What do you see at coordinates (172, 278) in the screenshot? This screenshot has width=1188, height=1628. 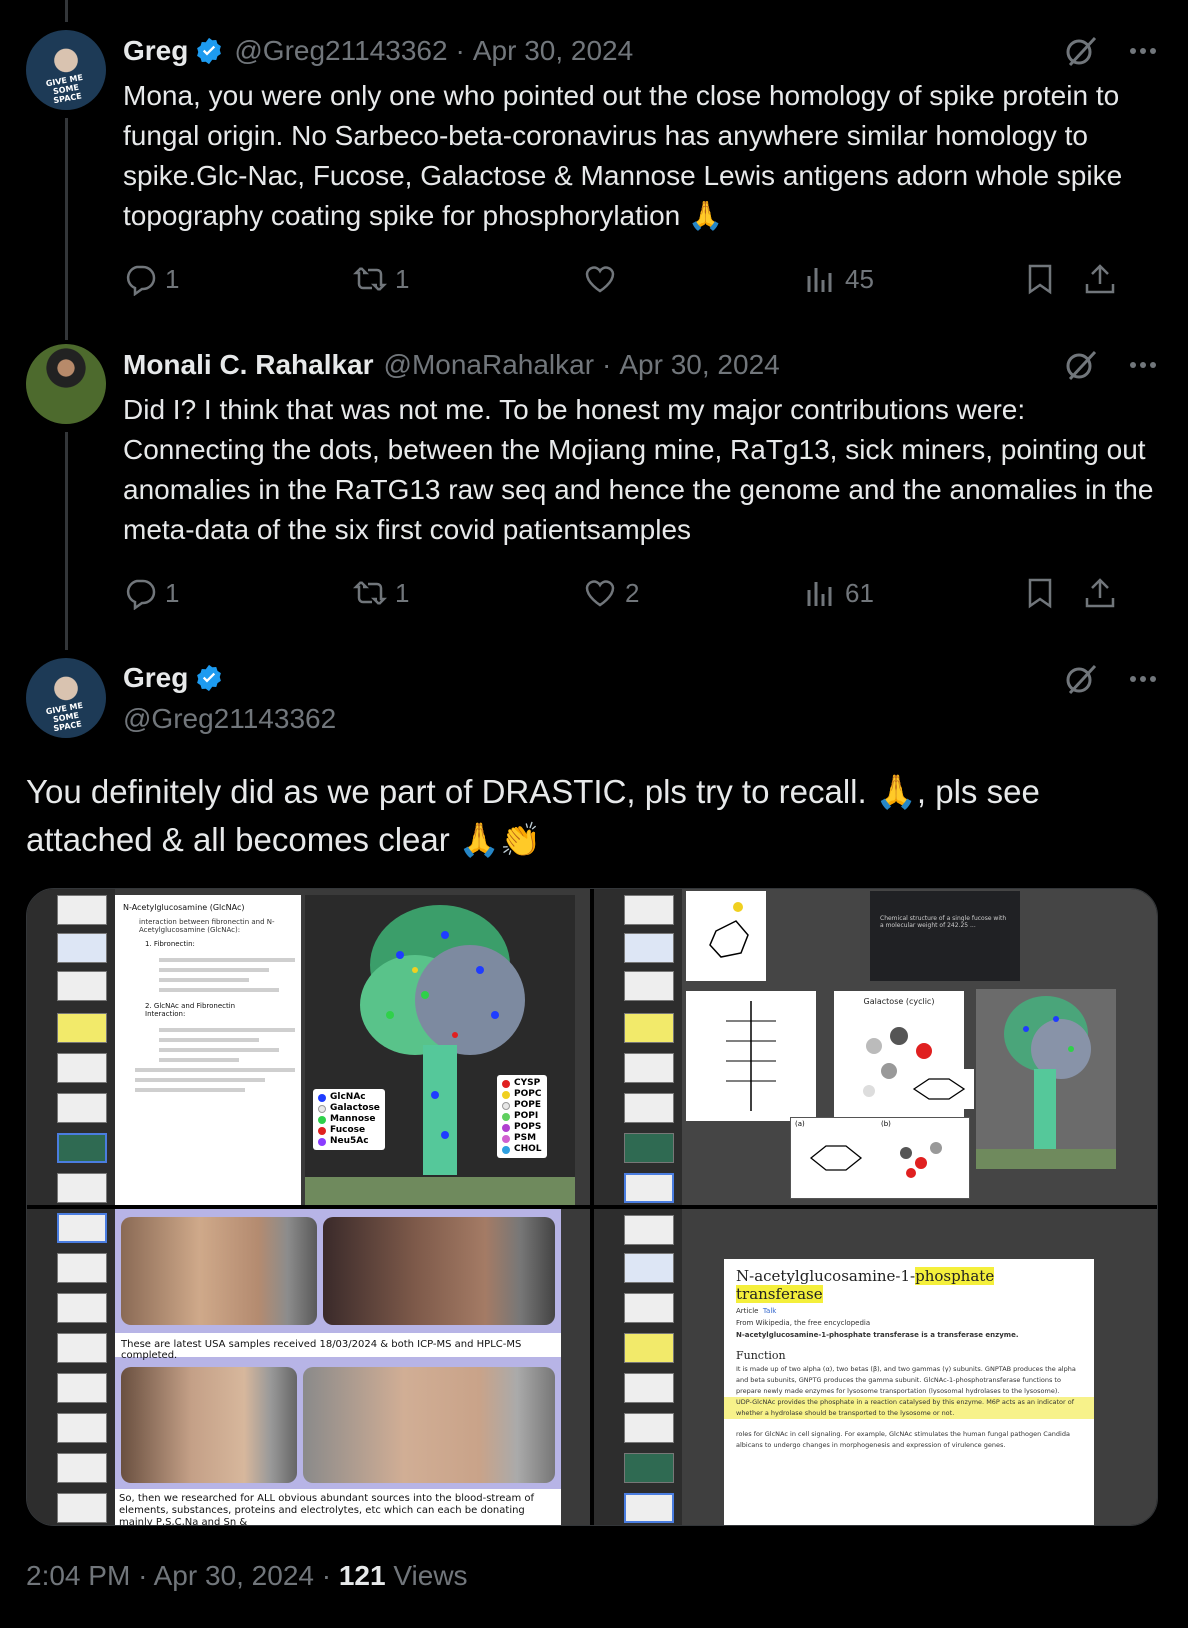 I see `reply-count: 1` at bounding box center [172, 278].